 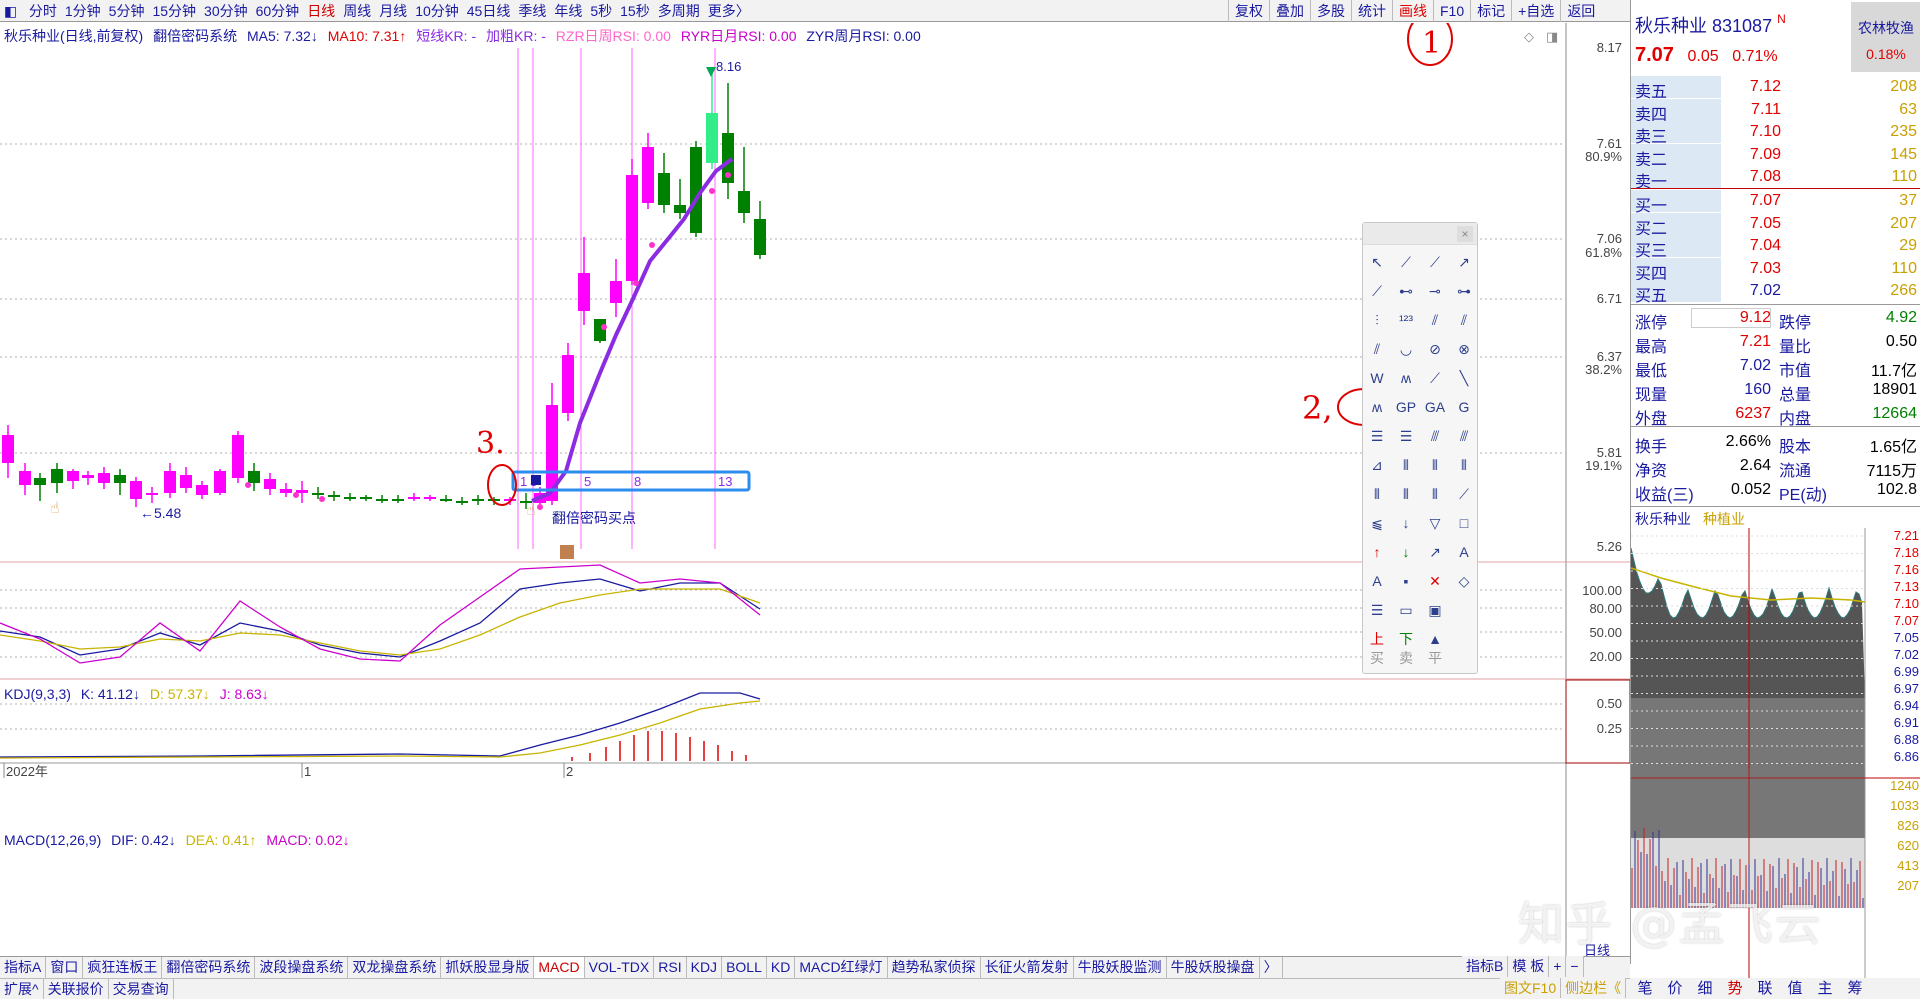 I want to click on gann-line-icon: ╲, so click(x=1464, y=378).